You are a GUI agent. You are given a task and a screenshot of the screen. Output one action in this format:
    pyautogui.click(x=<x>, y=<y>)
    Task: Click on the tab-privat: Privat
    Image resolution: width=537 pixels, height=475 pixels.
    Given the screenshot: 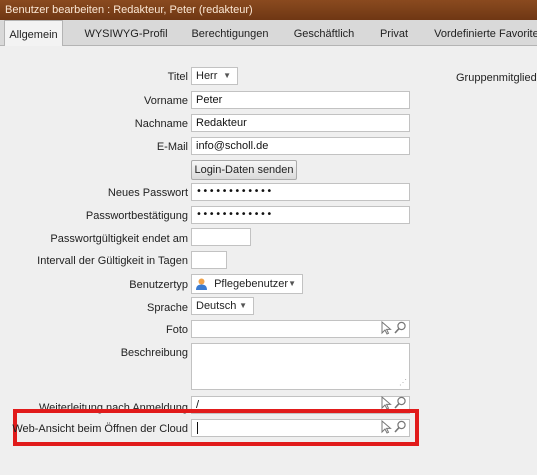 What is the action you would take?
    pyautogui.click(x=394, y=33)
    